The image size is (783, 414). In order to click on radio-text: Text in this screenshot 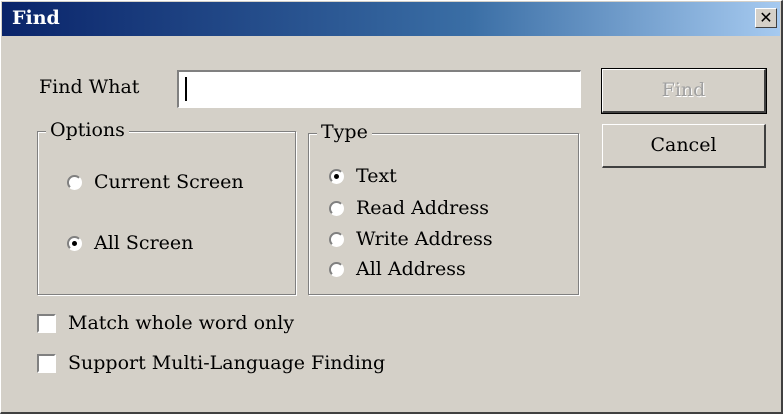, I will do `click(363, 176)`.